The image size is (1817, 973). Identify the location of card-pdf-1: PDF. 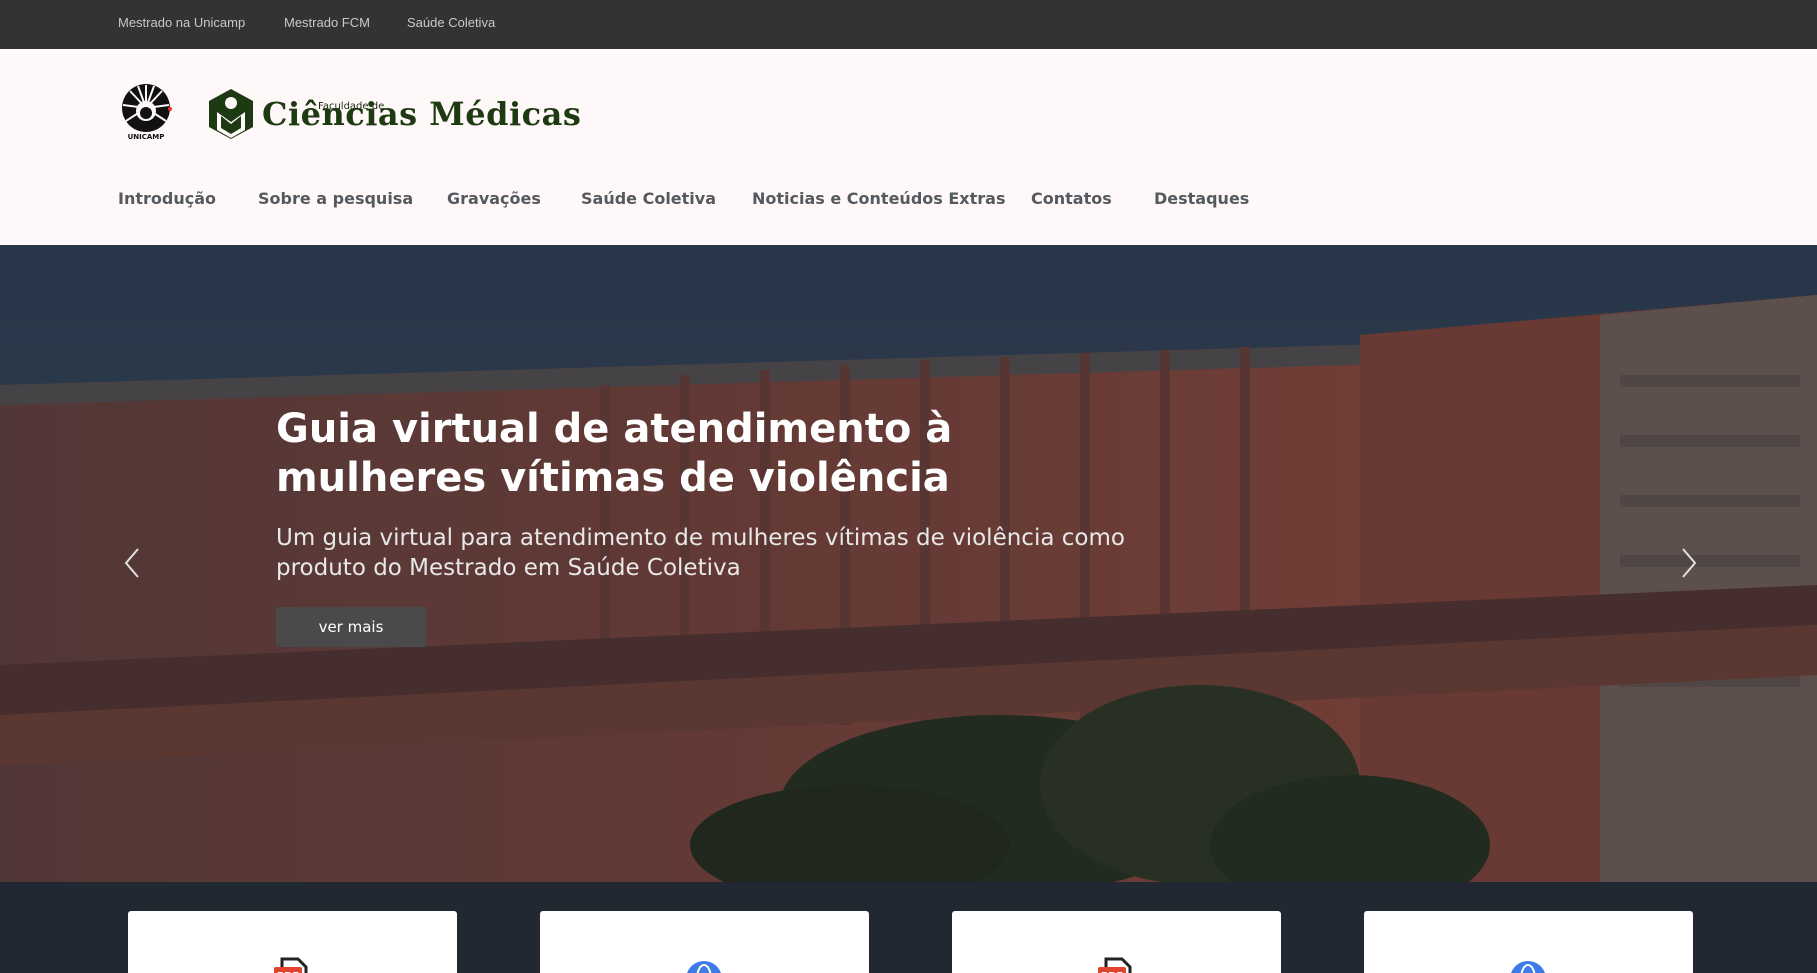
(292, 942).